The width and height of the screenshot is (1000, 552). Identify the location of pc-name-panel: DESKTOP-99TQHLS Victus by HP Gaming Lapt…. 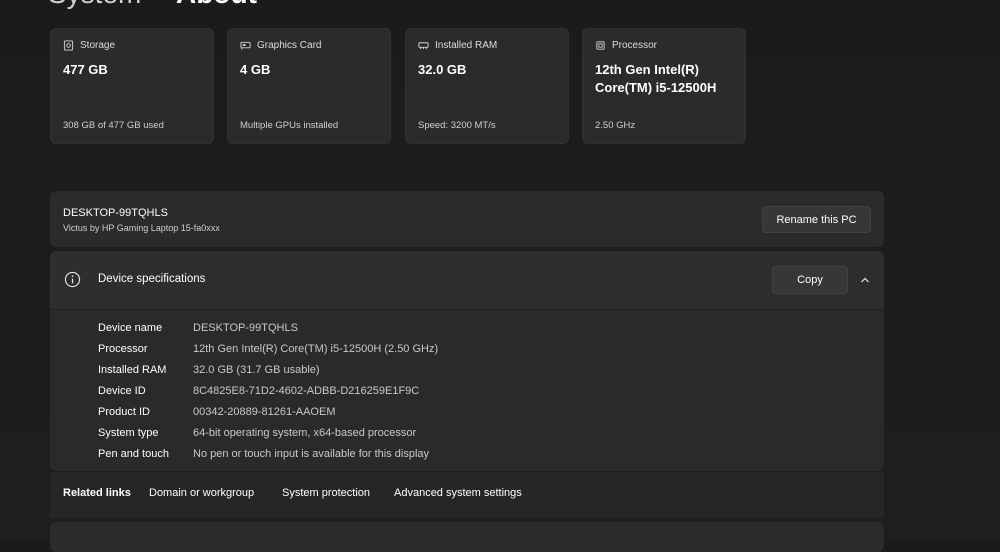
(467, 219).